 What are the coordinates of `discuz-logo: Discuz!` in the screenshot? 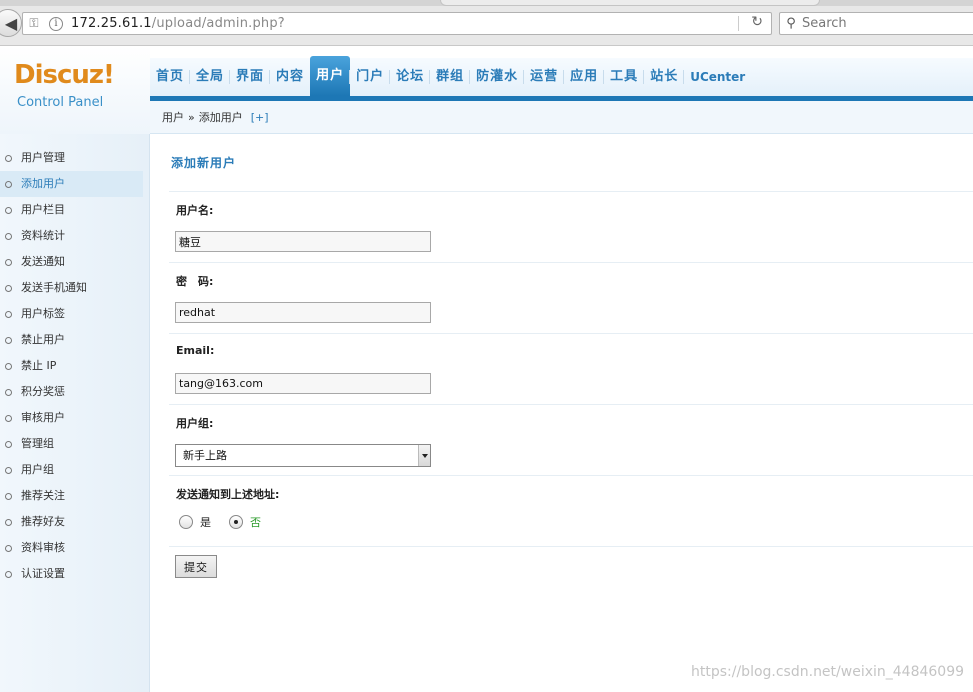 It's located at (64, 75).